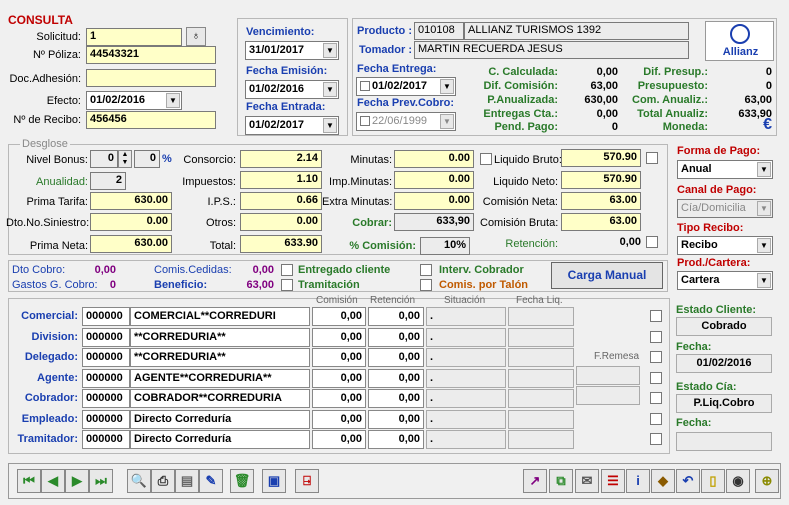  I want to click on print-icon: ⎙, so click(163, 481).